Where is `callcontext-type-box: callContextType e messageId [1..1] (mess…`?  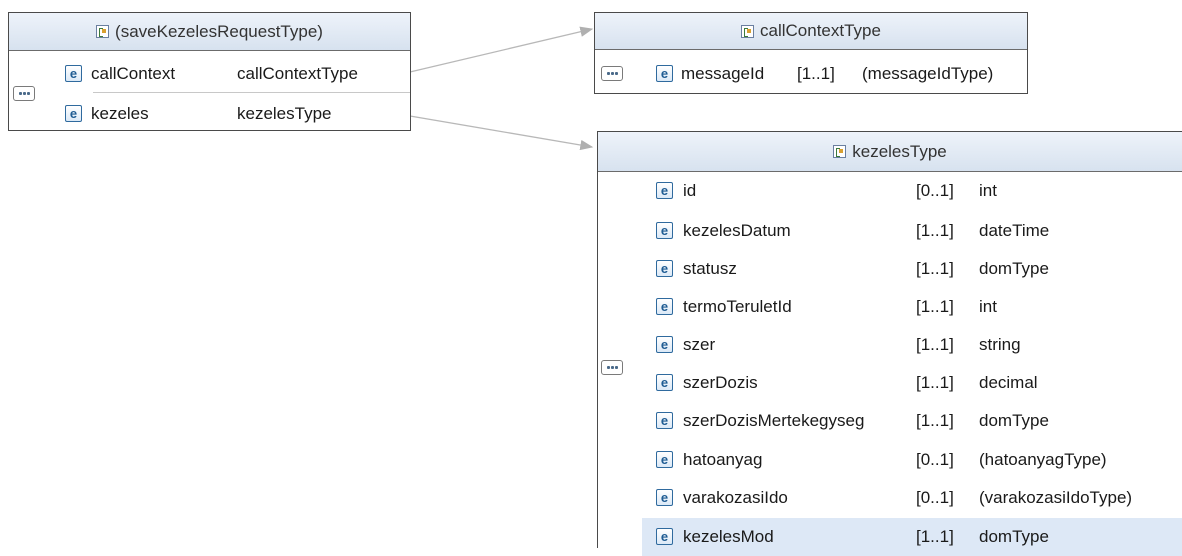
callcontext-type-box: callContextType e messageId [1..1] (mess… is located at coordinates (811, 53).